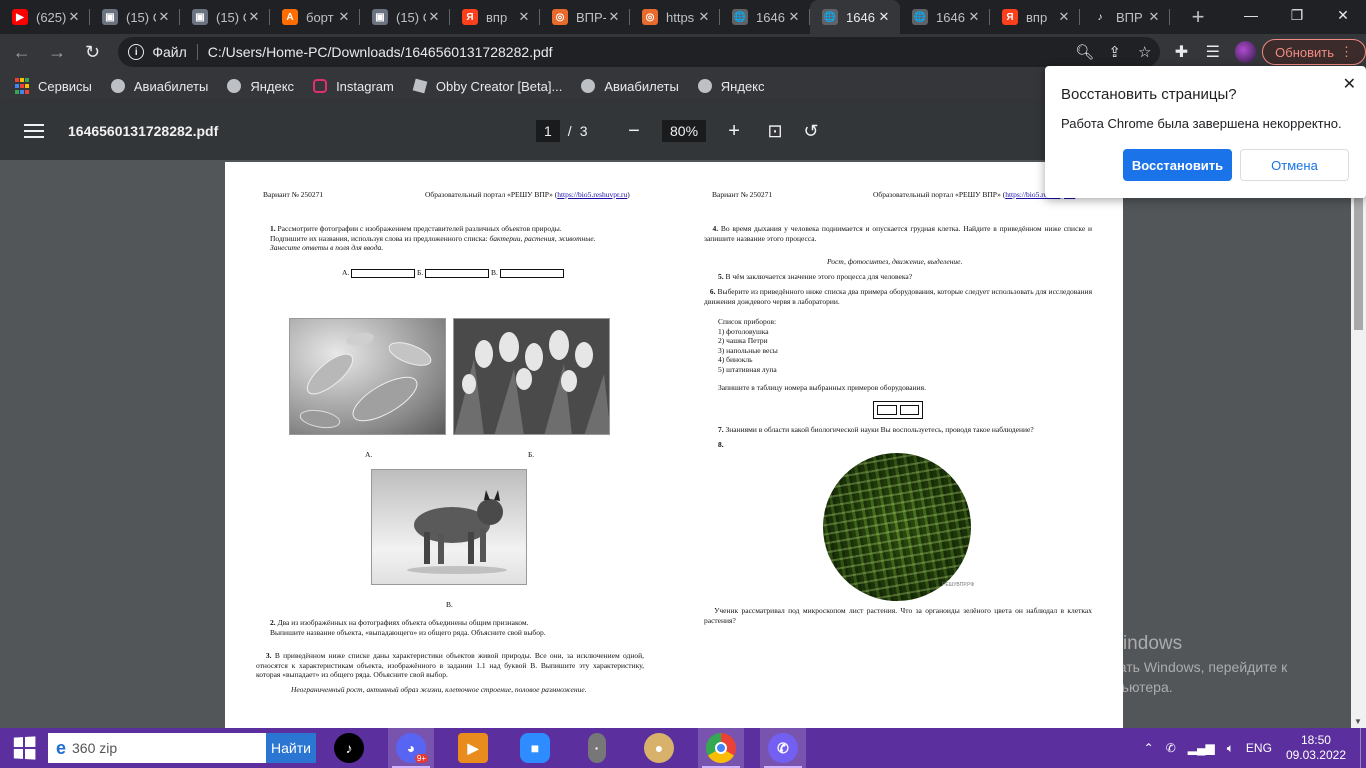 The image size is (1366, 768). I want to click on taskbar-search-input: e 360 zip, so click(157, 748).